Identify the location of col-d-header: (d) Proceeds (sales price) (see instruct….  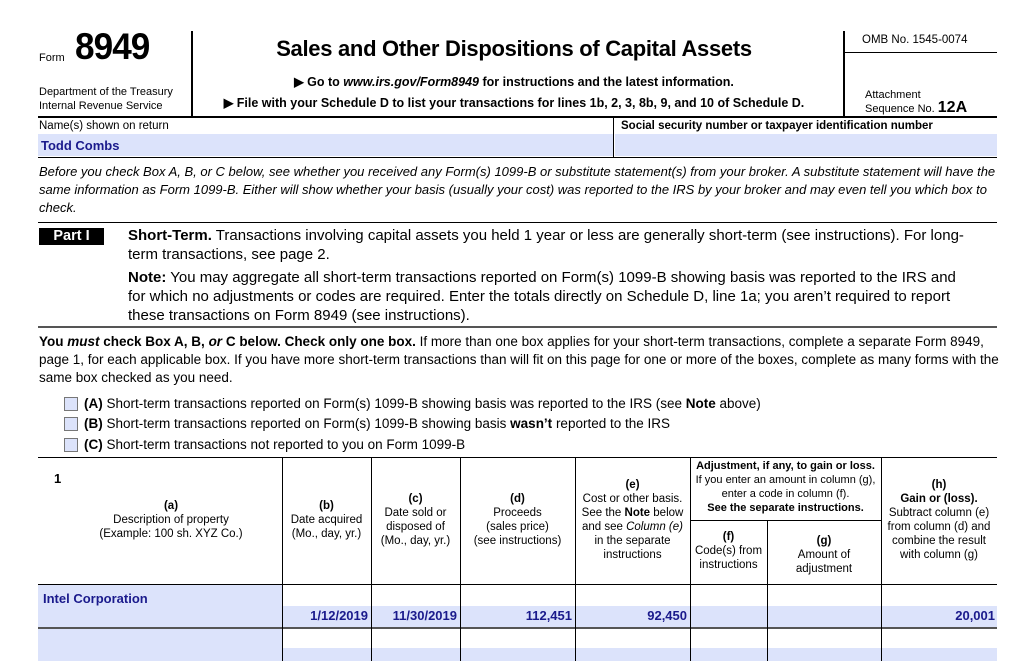
(517, 520).